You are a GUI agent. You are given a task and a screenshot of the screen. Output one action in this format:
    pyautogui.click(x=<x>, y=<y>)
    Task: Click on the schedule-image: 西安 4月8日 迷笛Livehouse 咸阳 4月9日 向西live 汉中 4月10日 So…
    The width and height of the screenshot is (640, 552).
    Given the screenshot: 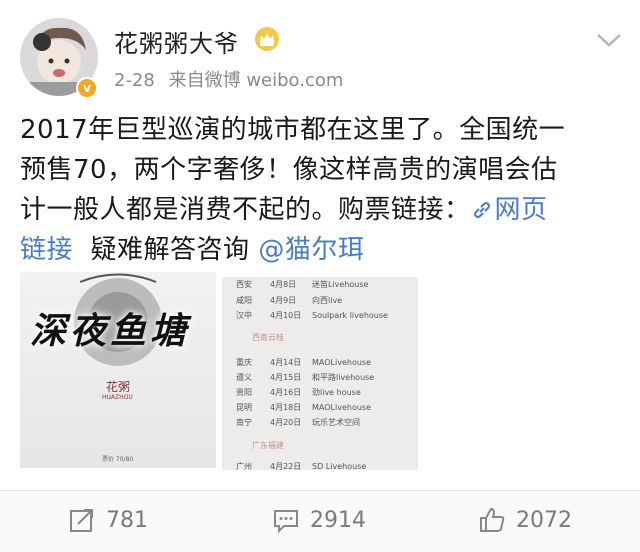 What is the action you would take?
    pyautogui.click(x=320, y=373)
    